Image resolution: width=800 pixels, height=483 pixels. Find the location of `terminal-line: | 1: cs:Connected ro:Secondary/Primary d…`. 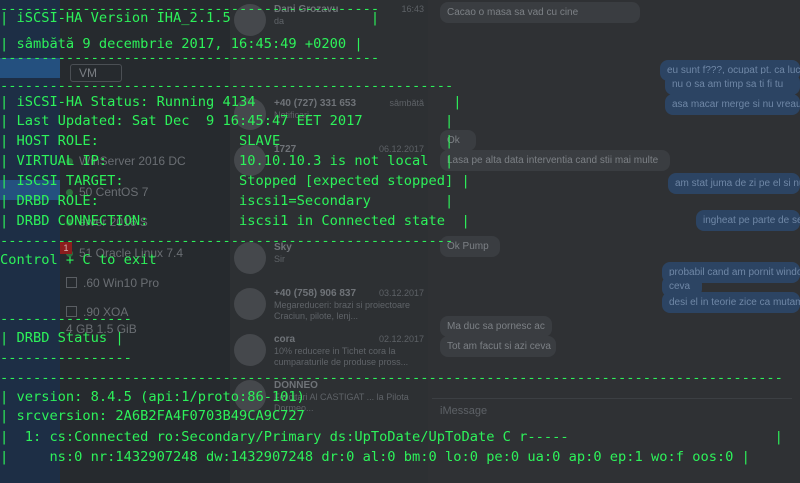

terminal-line: | 1: cs:Connected ro:Secondary/Primary d… is located at coordinates (391, 437).